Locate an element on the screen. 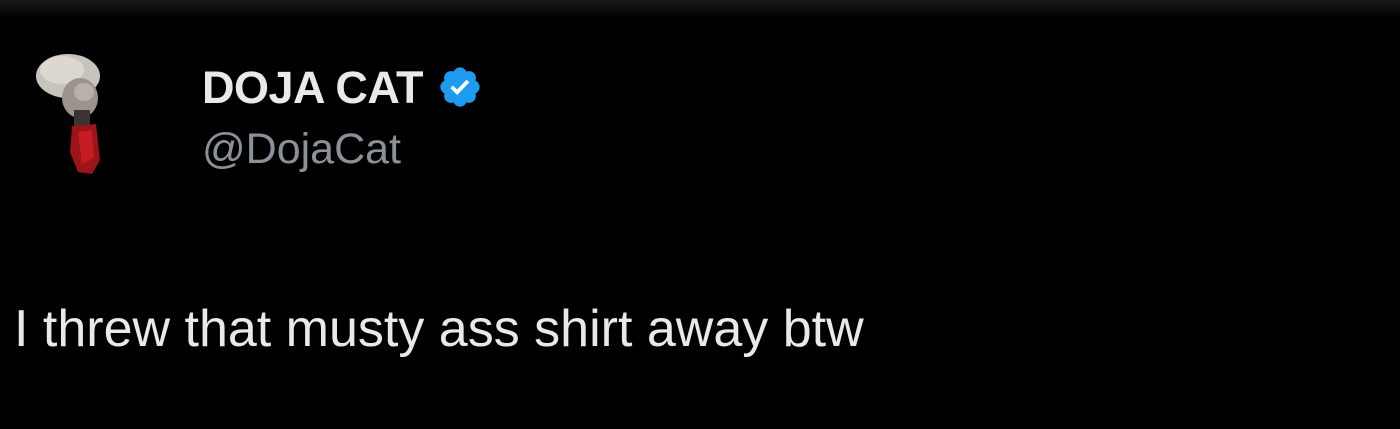 This screenshot has width=1400, height=429. author-identity: DOJA CAT @DojaCat is located at coordinates (342, 114).